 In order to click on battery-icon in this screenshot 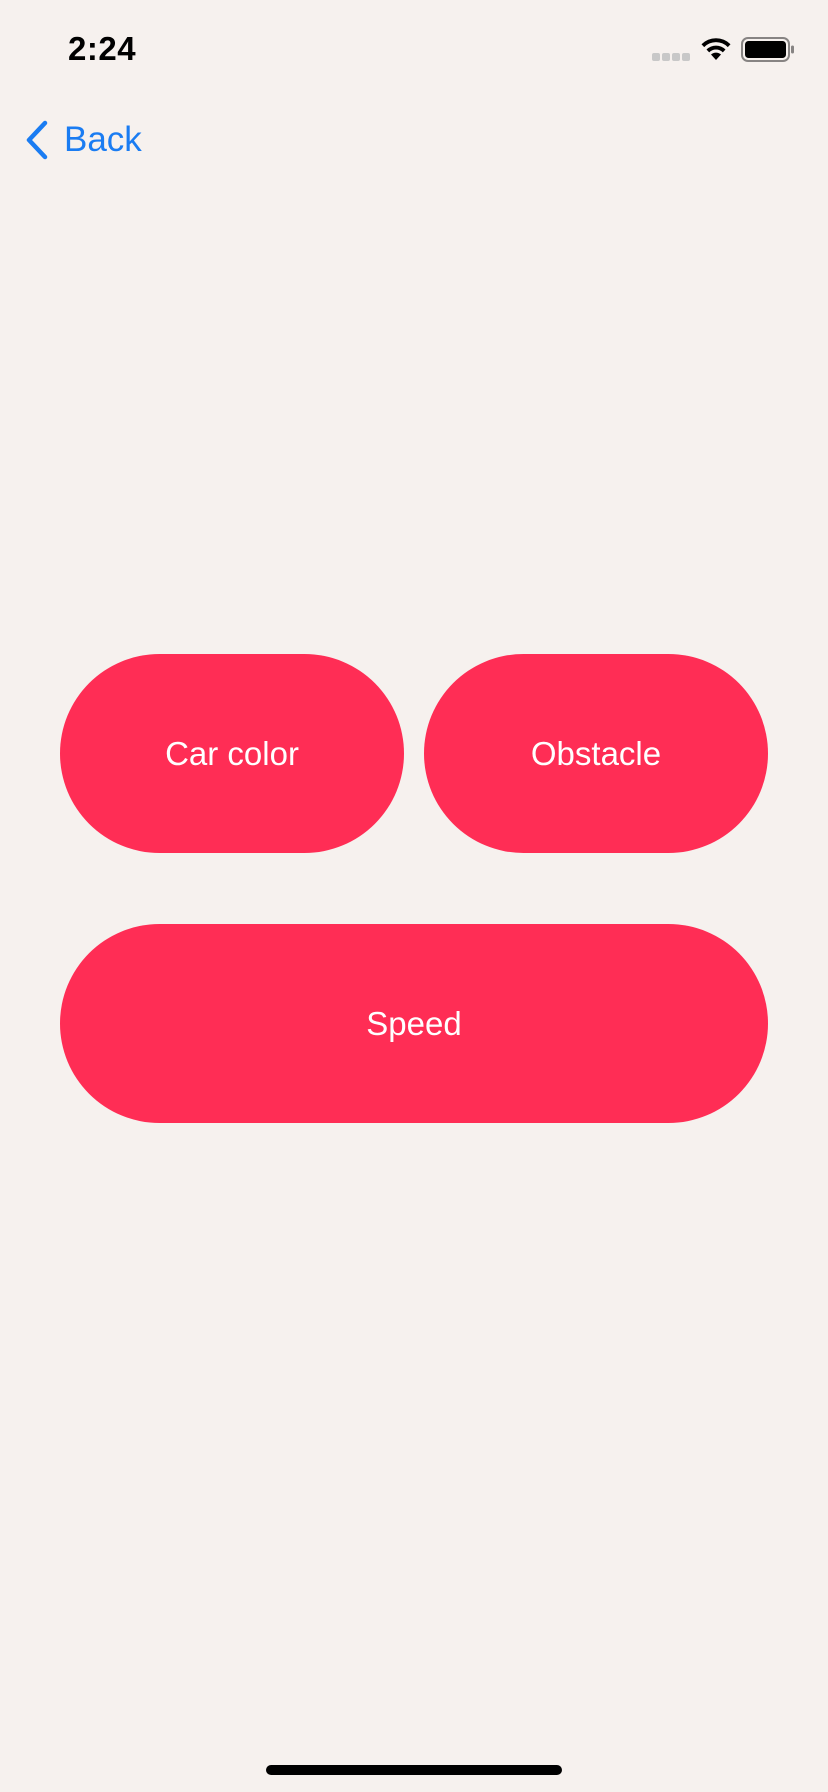, I will do `click(767, 49)`.